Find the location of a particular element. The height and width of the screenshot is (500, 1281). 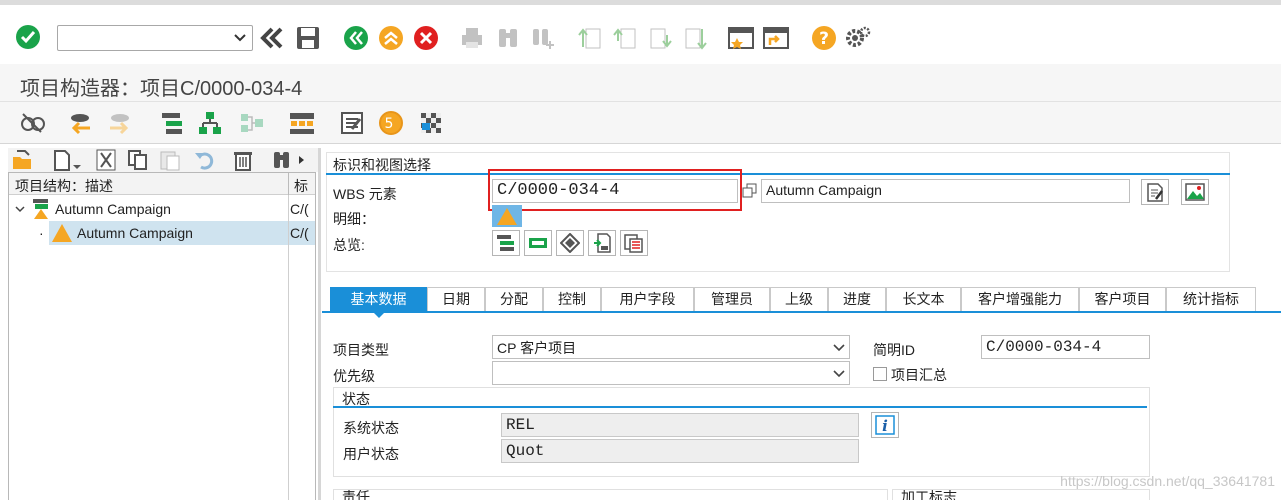

processing-flags-title: 加工标志 is located at coordinates (929, 494).